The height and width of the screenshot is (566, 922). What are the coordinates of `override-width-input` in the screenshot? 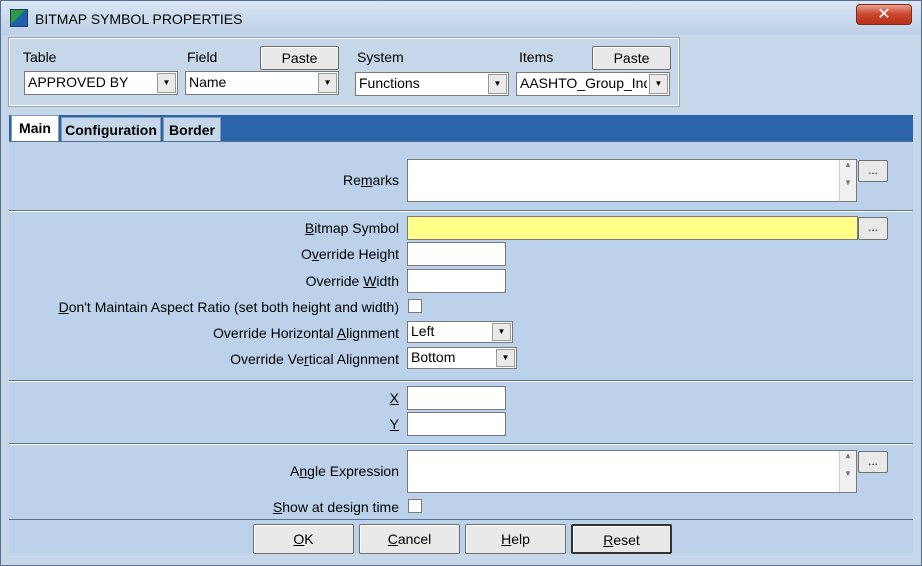 It's located at (456, 281).